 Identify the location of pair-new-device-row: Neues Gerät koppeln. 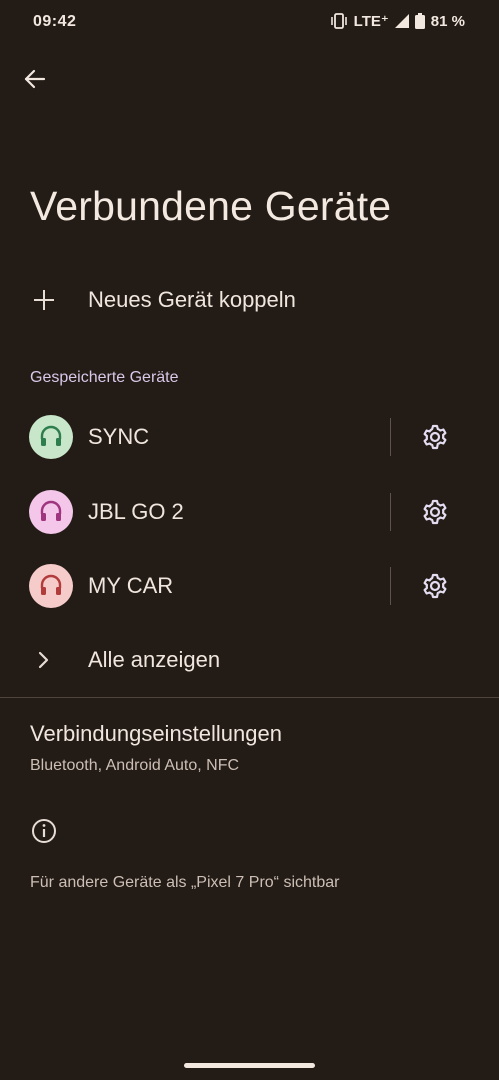
(249, 300).